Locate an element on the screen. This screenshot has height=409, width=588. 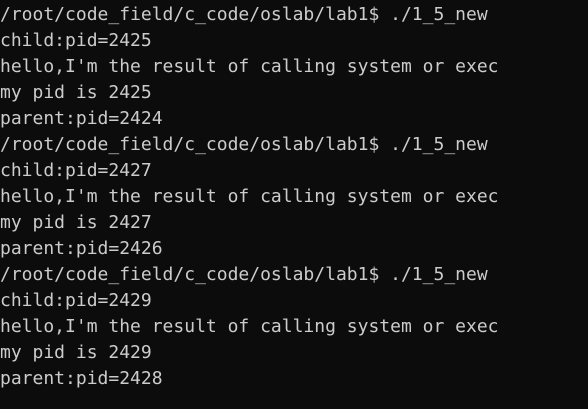
output-line: parent:pid=2426 is located at coordinates (81, 248).